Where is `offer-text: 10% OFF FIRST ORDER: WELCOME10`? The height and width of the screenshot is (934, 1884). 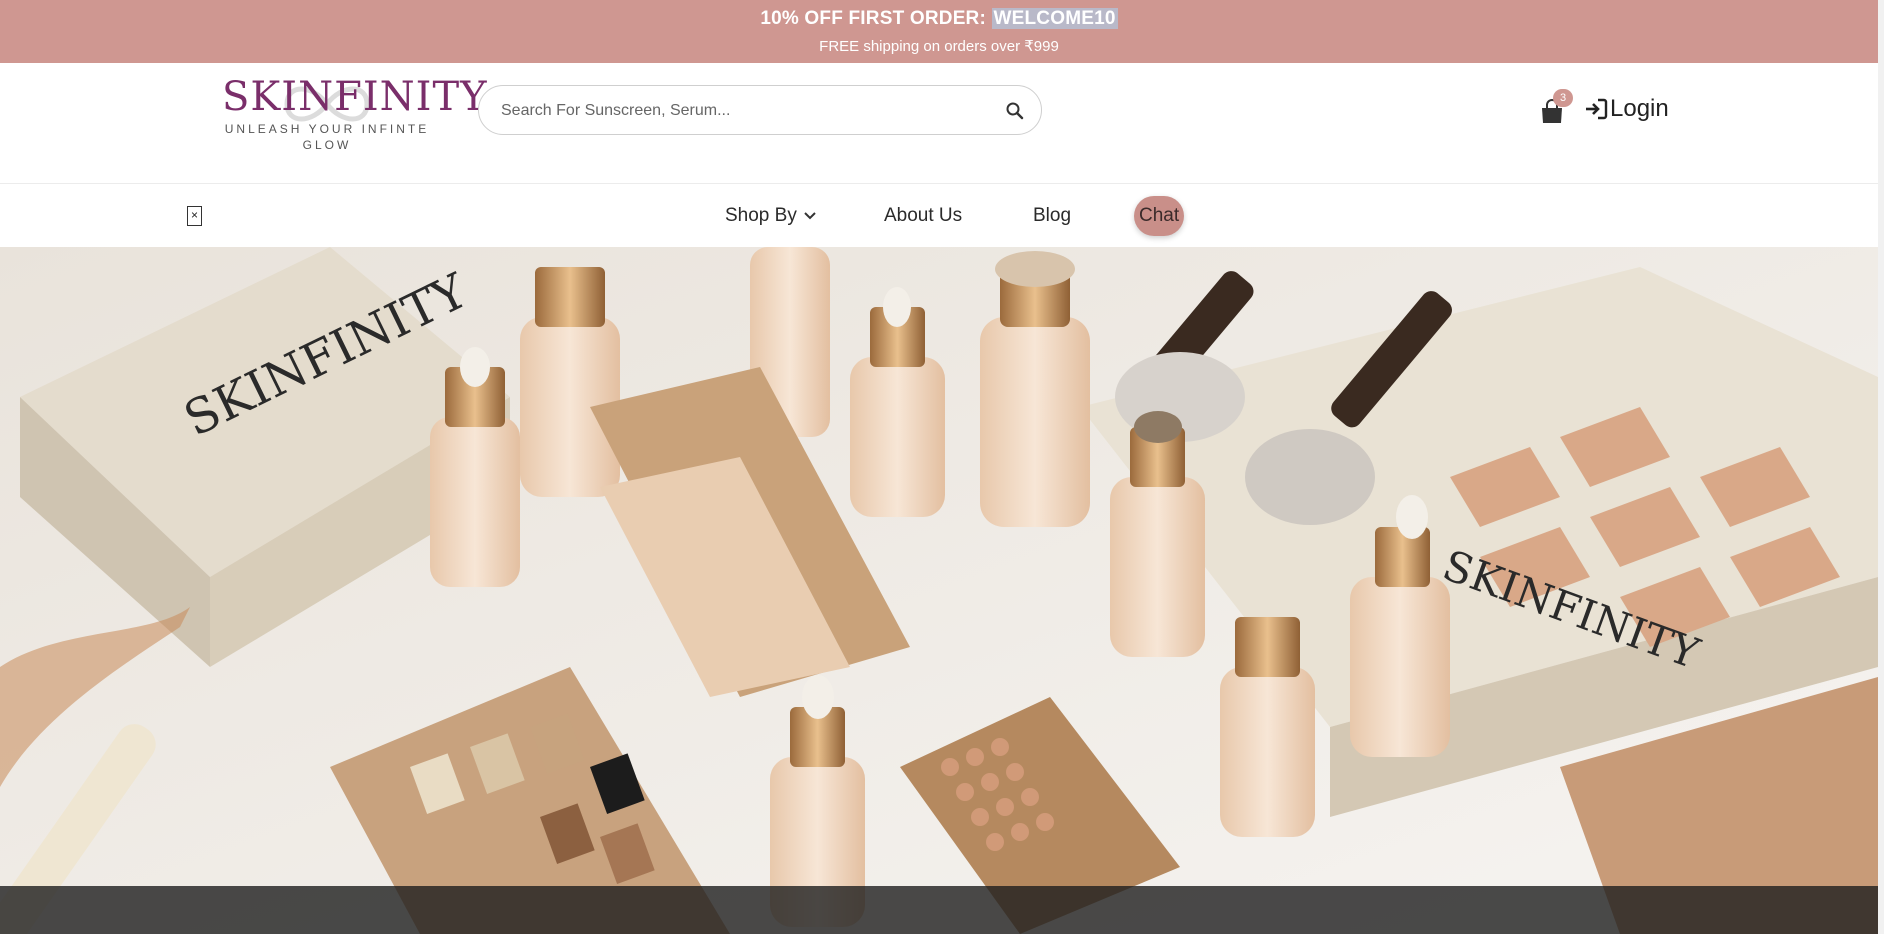
offer-text: 10% OFF FIRST ORDER: WELCOME10 is located at coordinates (939, 19).